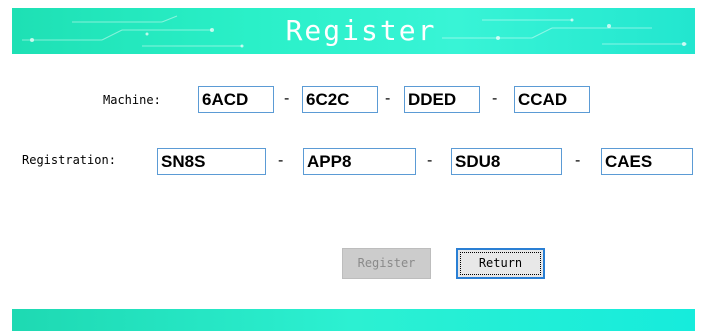 Image resolution: width=707 pixels, height=331 pixels. I want to click on page-title: Register, so click(361, 30).